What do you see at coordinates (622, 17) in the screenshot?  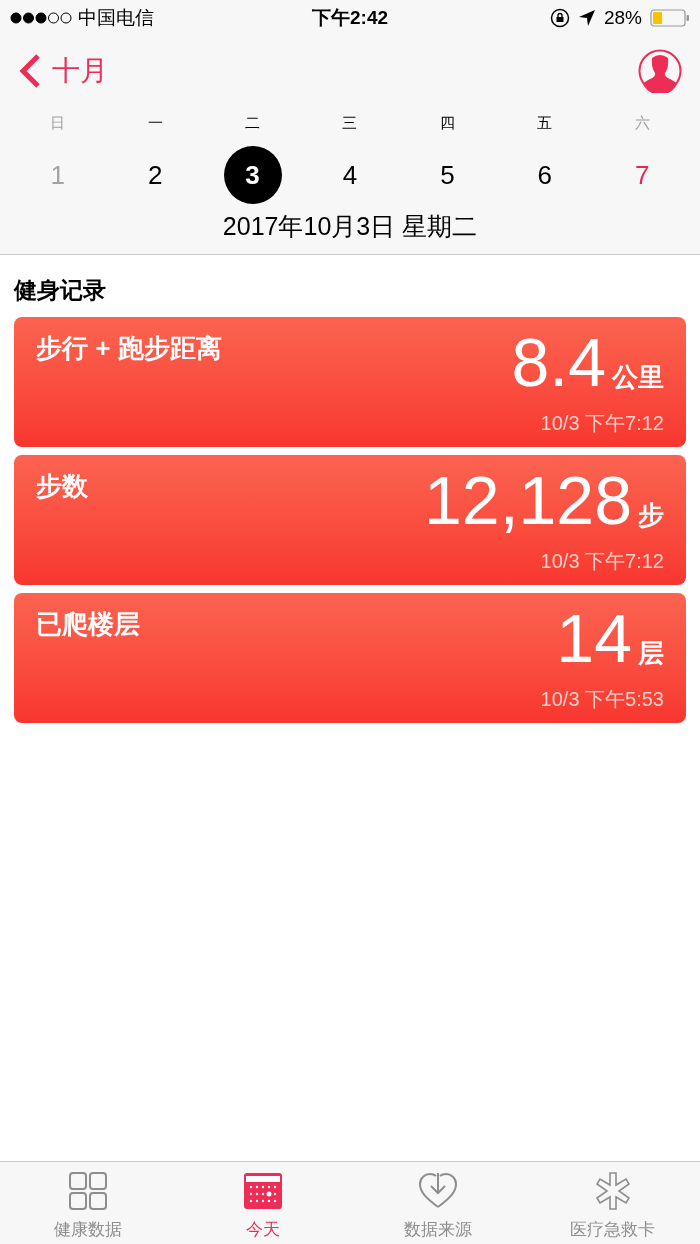 I see `battery-percent: 28%` at bounding box center [622, 17].